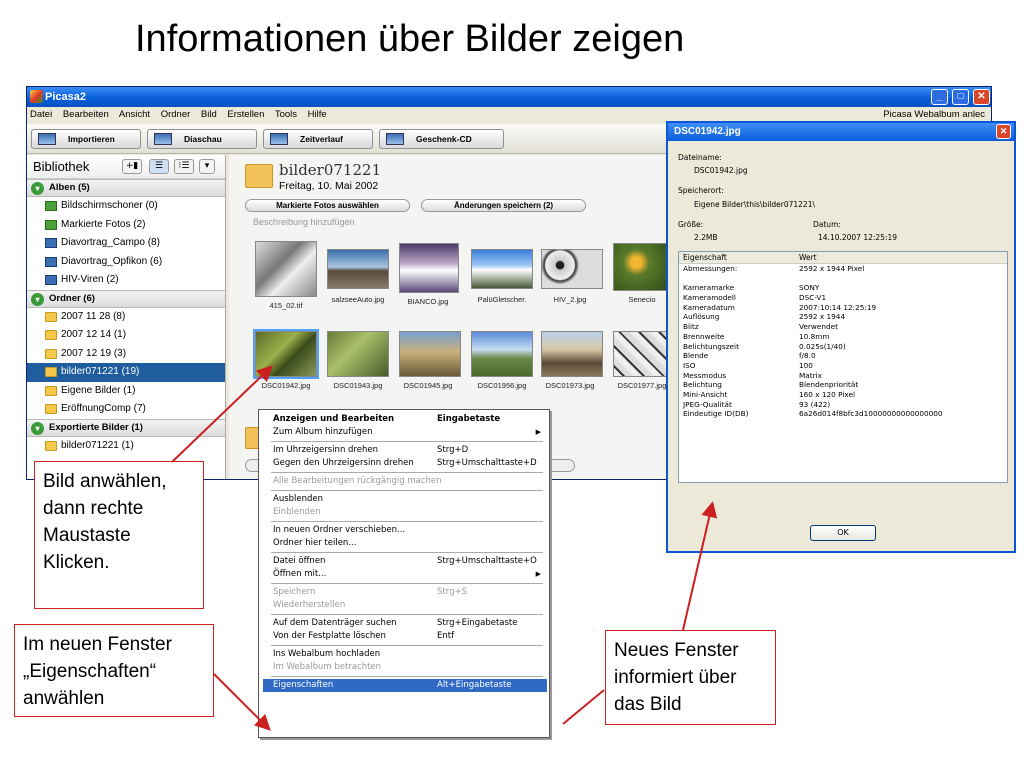 The width and height of the screenshot is (1024, 768). What do you see at coordinates (126, 225) in the screenshot?
I see `sidebar-item-album: Markierte Fotos (2)` at bounding box center [126, 225].